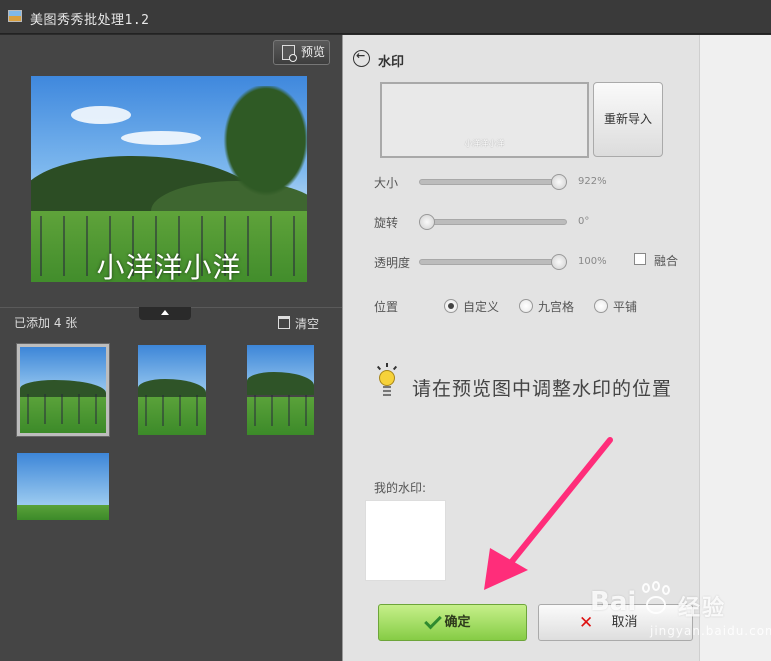 The image size is (771, 661). Describe the element at coordinates (735, 348) in the screenshot. I see `right-blank-area` at that location.